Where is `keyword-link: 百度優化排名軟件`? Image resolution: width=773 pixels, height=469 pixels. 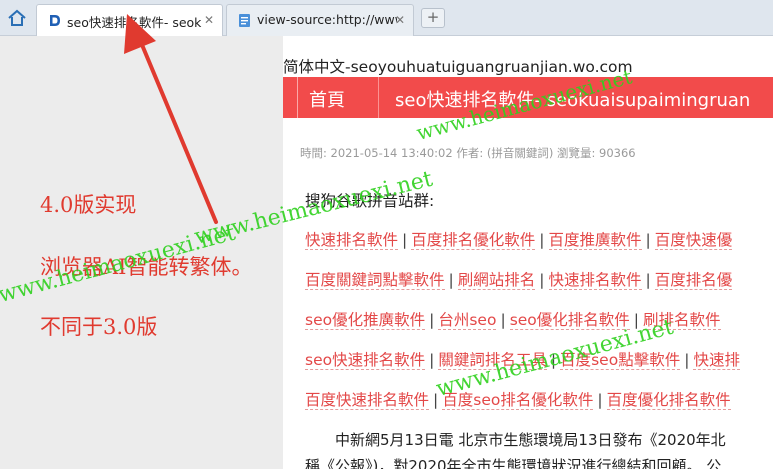 keyword-link: 百度優化排名軟件 is located at coordinates (668, 400).